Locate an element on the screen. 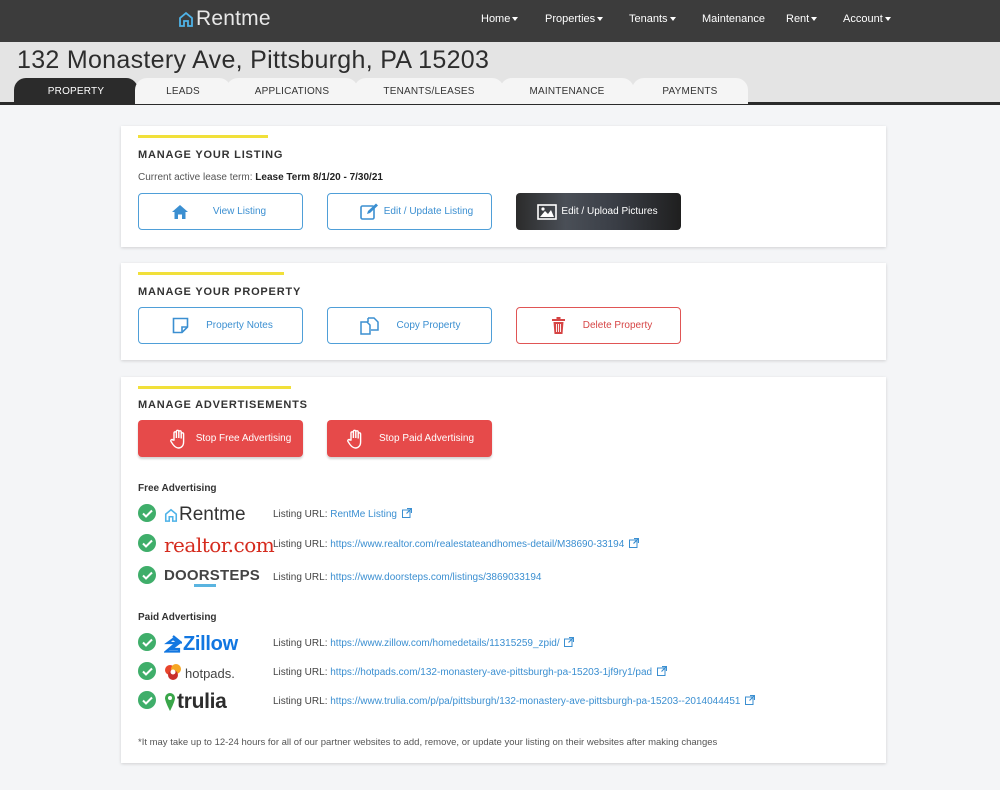 The width and height of the screenshot is (1000, 790). tab-property: PROPERTY is located at coordinates (76, 91).